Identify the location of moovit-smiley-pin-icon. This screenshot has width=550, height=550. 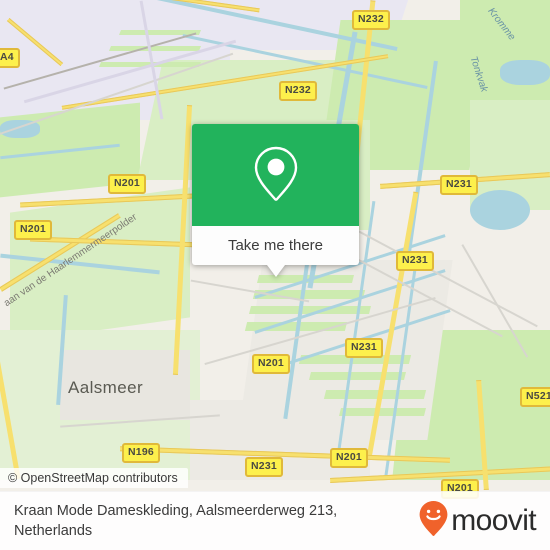
(433, 521).